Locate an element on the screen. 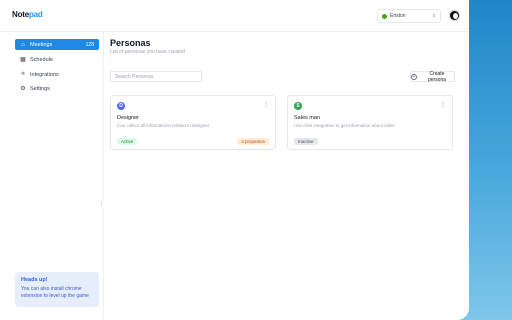 This screenshot has height=320, width=512. sidebar-item-settings: ⚙ Settings is located at coordinates (57, 88).